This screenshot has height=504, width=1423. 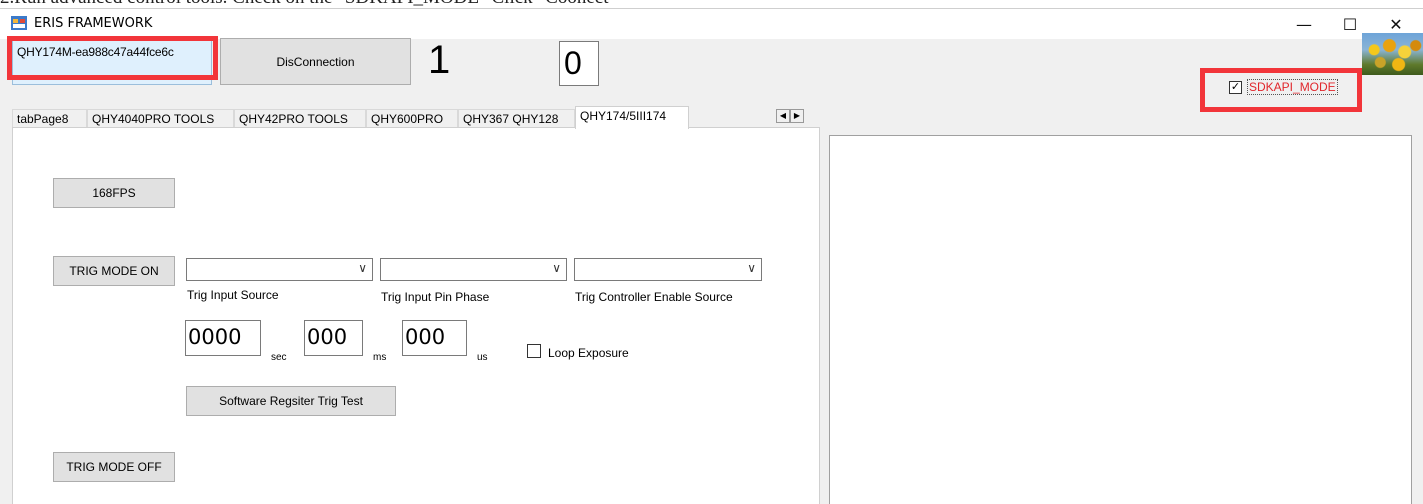 I want to click on tab-qhy600pro: QHY600PRO, so click(x=412, y=118).